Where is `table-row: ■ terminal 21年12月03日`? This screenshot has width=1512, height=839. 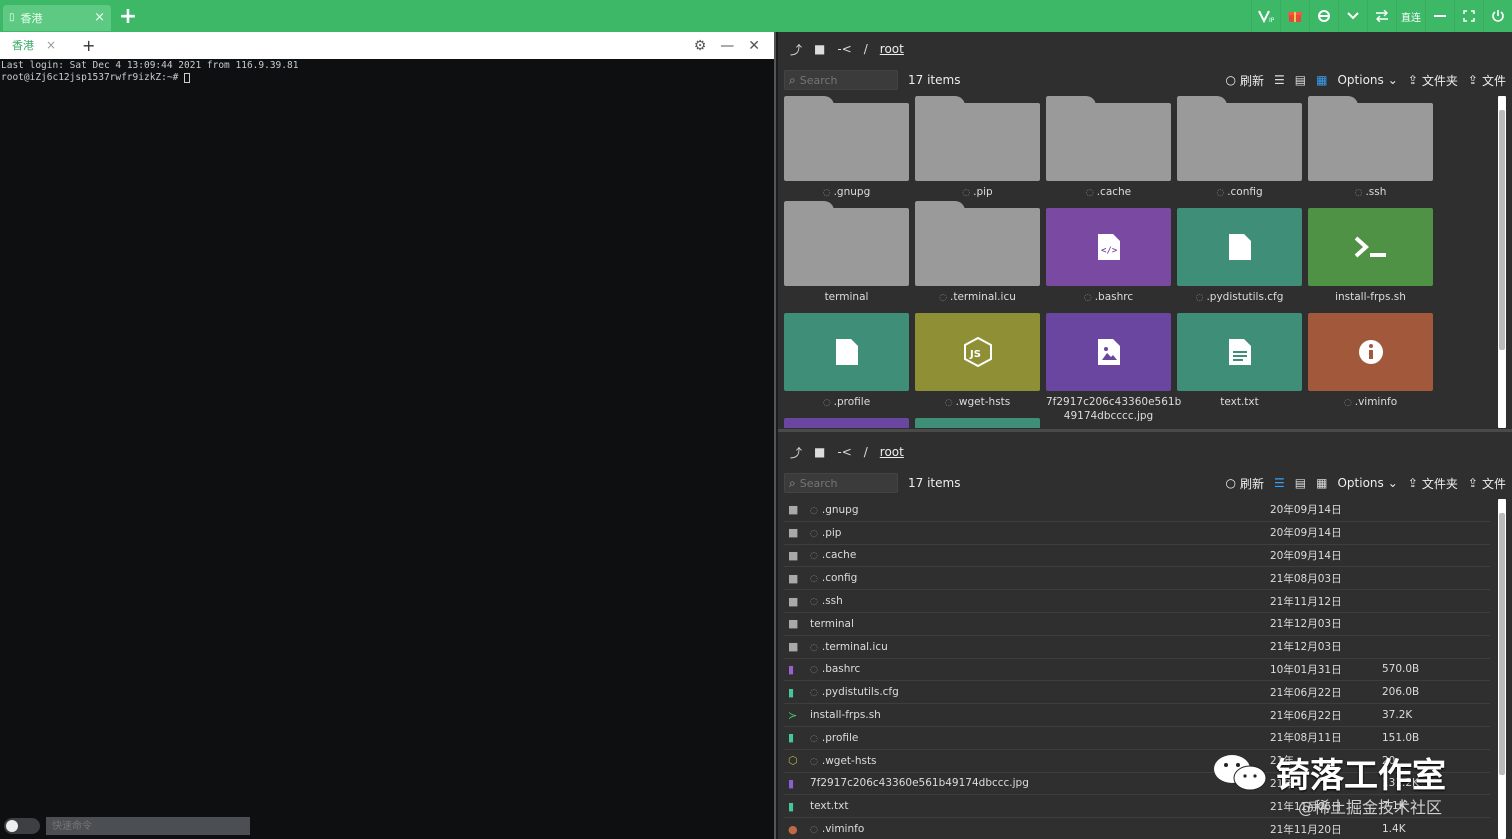
table-row: ■ terminal 21年12月03日 is located at coordinates (1137, 624).